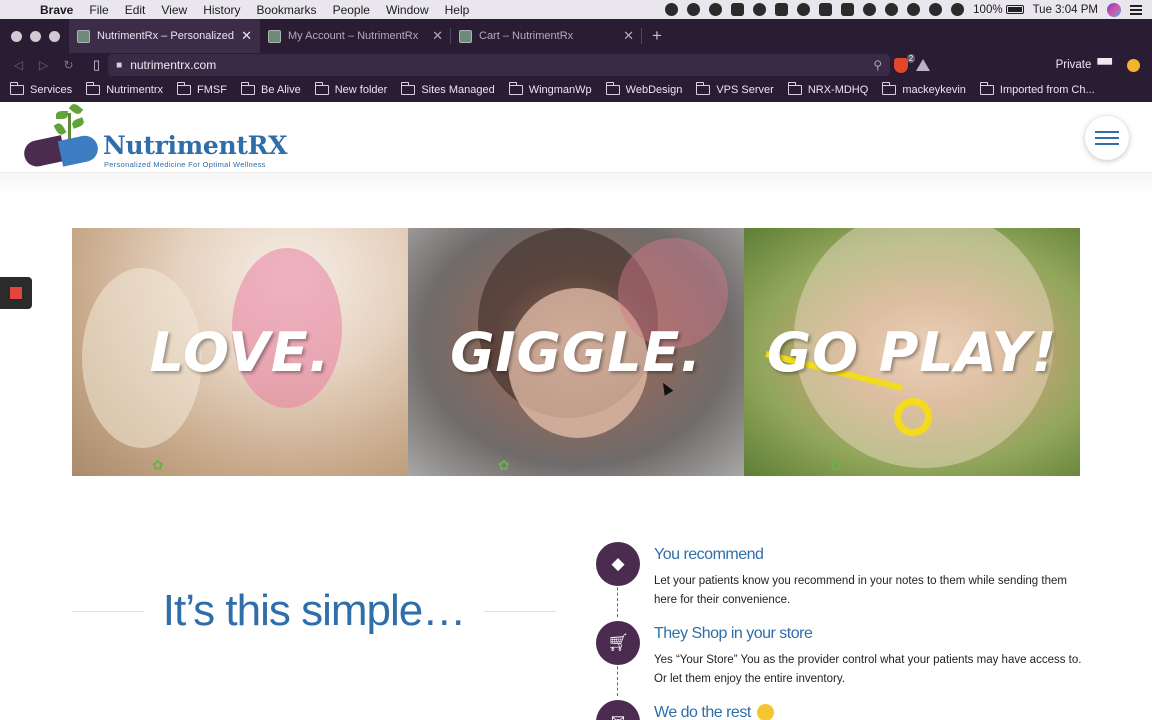 The height and width of the screenshot is (720, 1152). Describe the element at coordinates (68, 65) in the screenshot. I see `reload-icon: ↻` at that location.